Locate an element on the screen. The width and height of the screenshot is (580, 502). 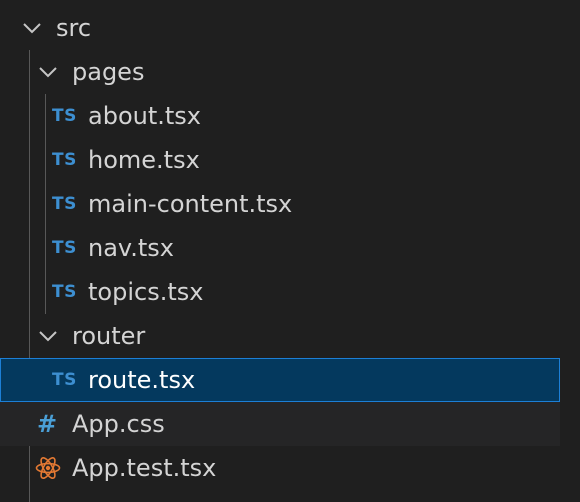
css-hash-icon: # is located at coordinates (47, 424).